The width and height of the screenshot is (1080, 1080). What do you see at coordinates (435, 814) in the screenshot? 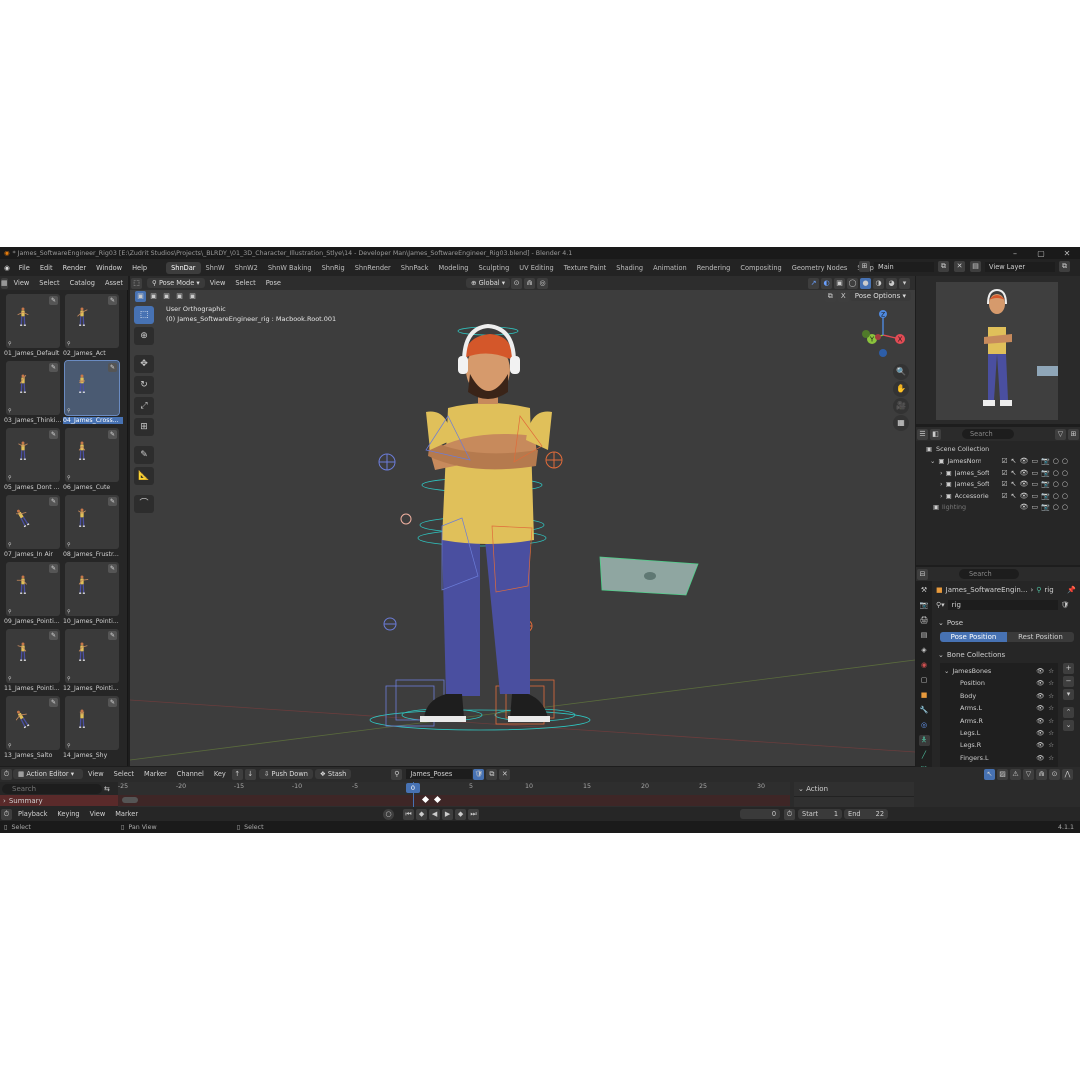
I see `play-reverse-icon: ◀` at bounding box center [435, 814].